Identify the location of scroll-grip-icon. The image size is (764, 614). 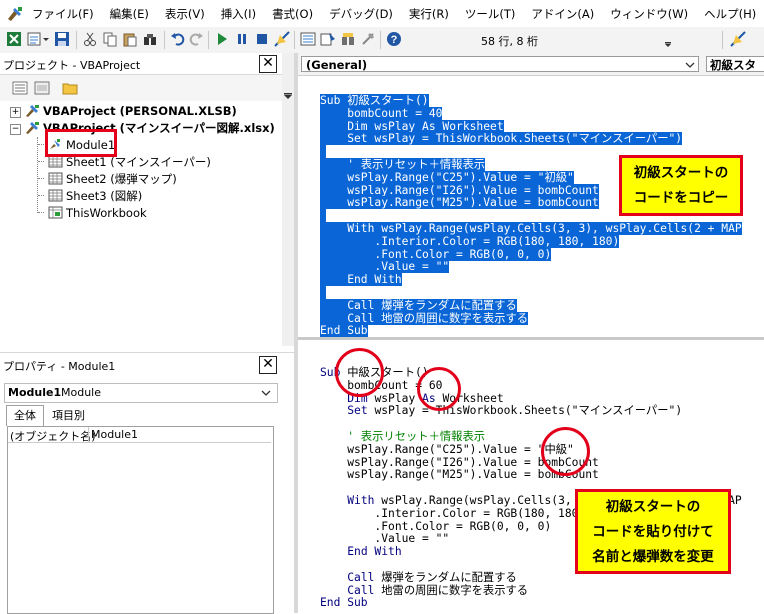
(288, 96).